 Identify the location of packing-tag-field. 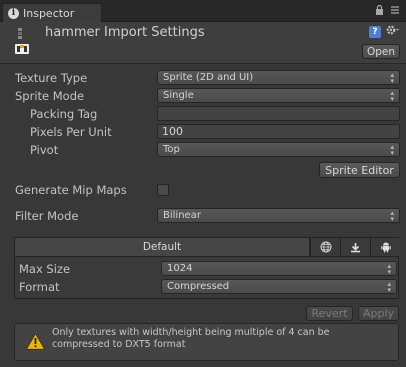
(278, 113).